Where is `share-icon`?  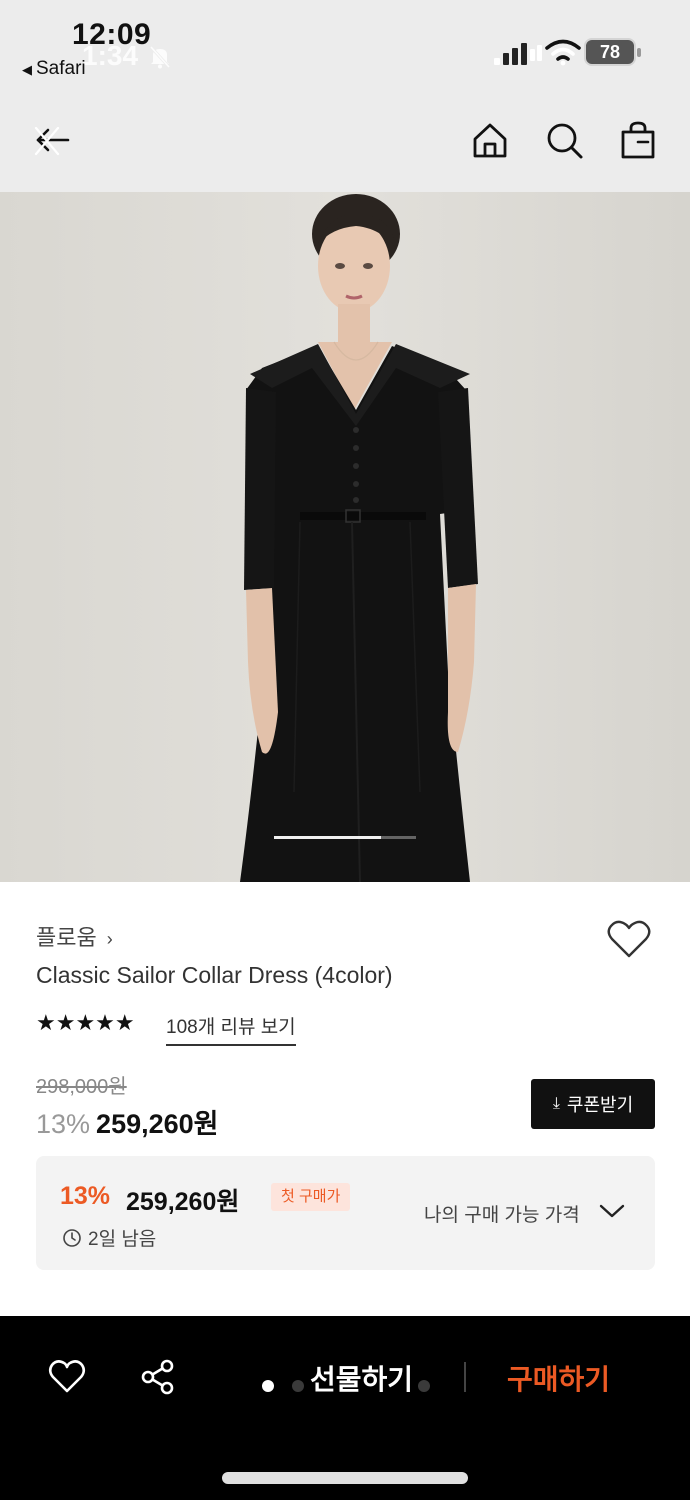
share-icon is located at coordinates (158, 1377).